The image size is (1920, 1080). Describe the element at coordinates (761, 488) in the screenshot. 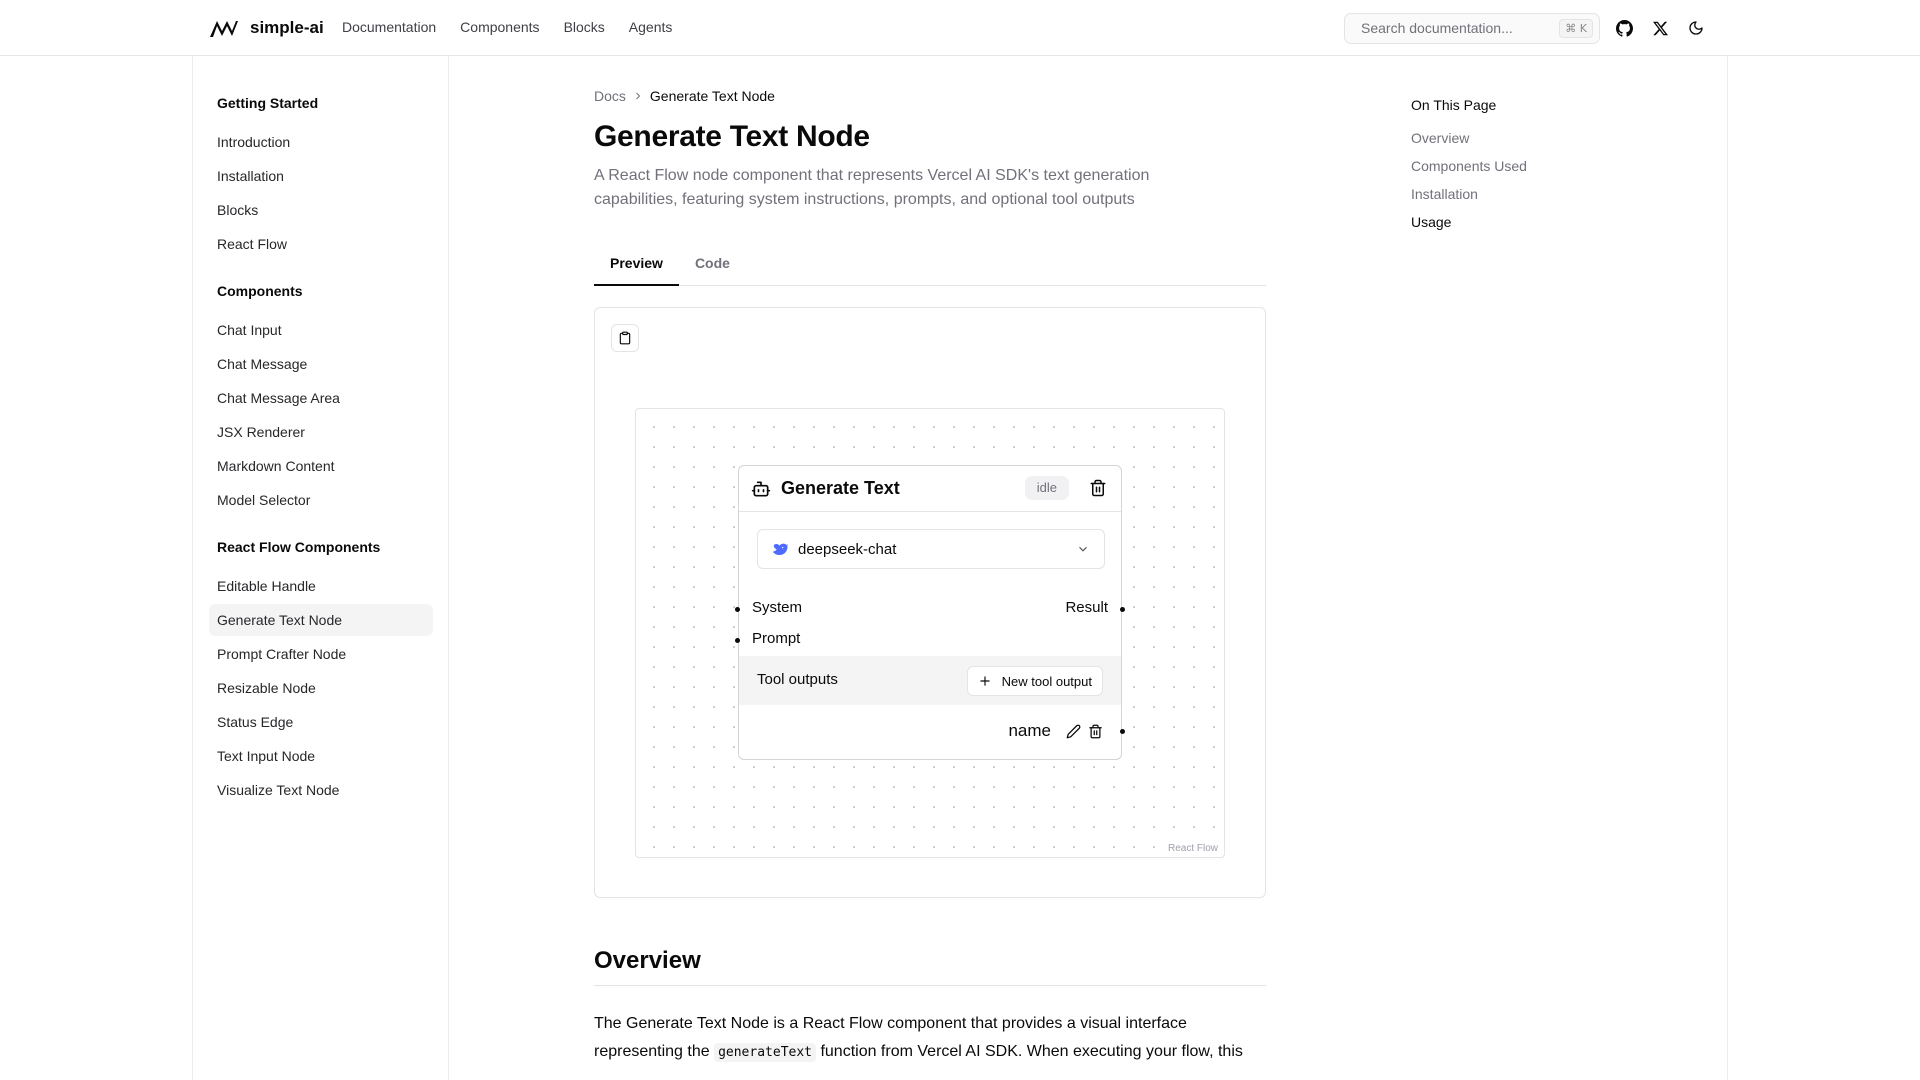

I see `bot-icon` at that location.